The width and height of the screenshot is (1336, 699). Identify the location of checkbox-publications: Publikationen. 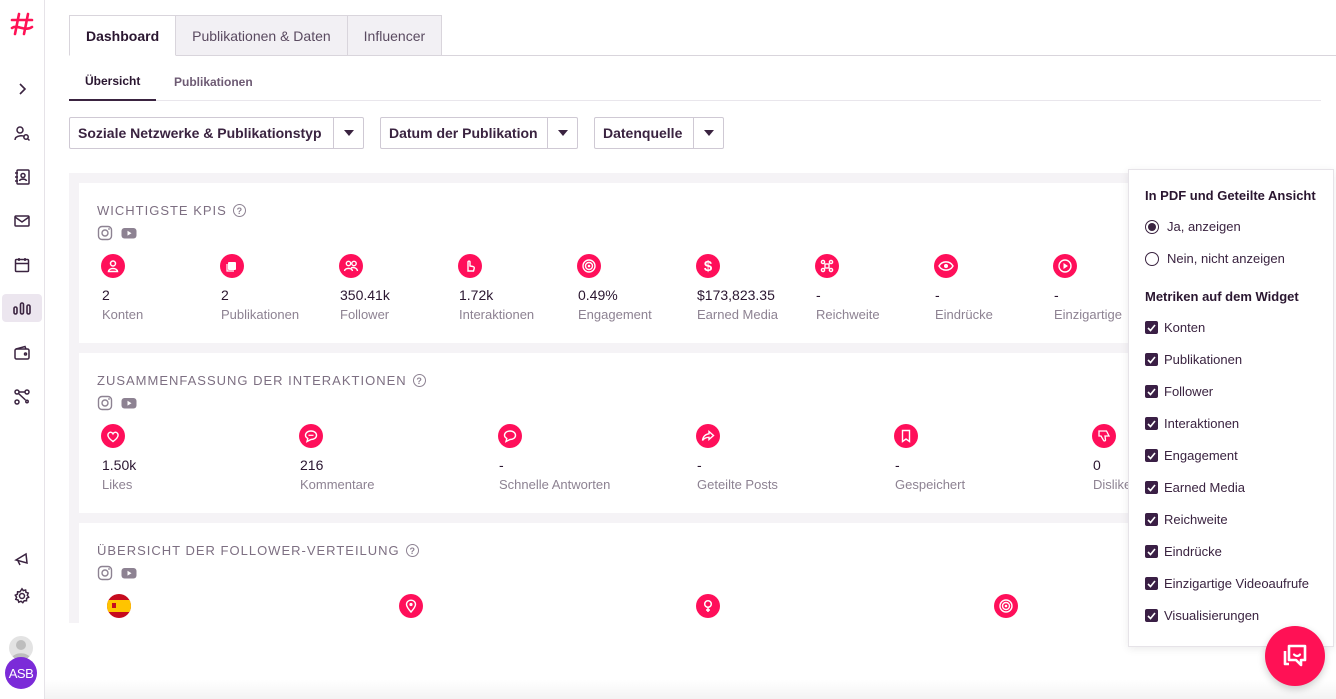
(1193, 359).